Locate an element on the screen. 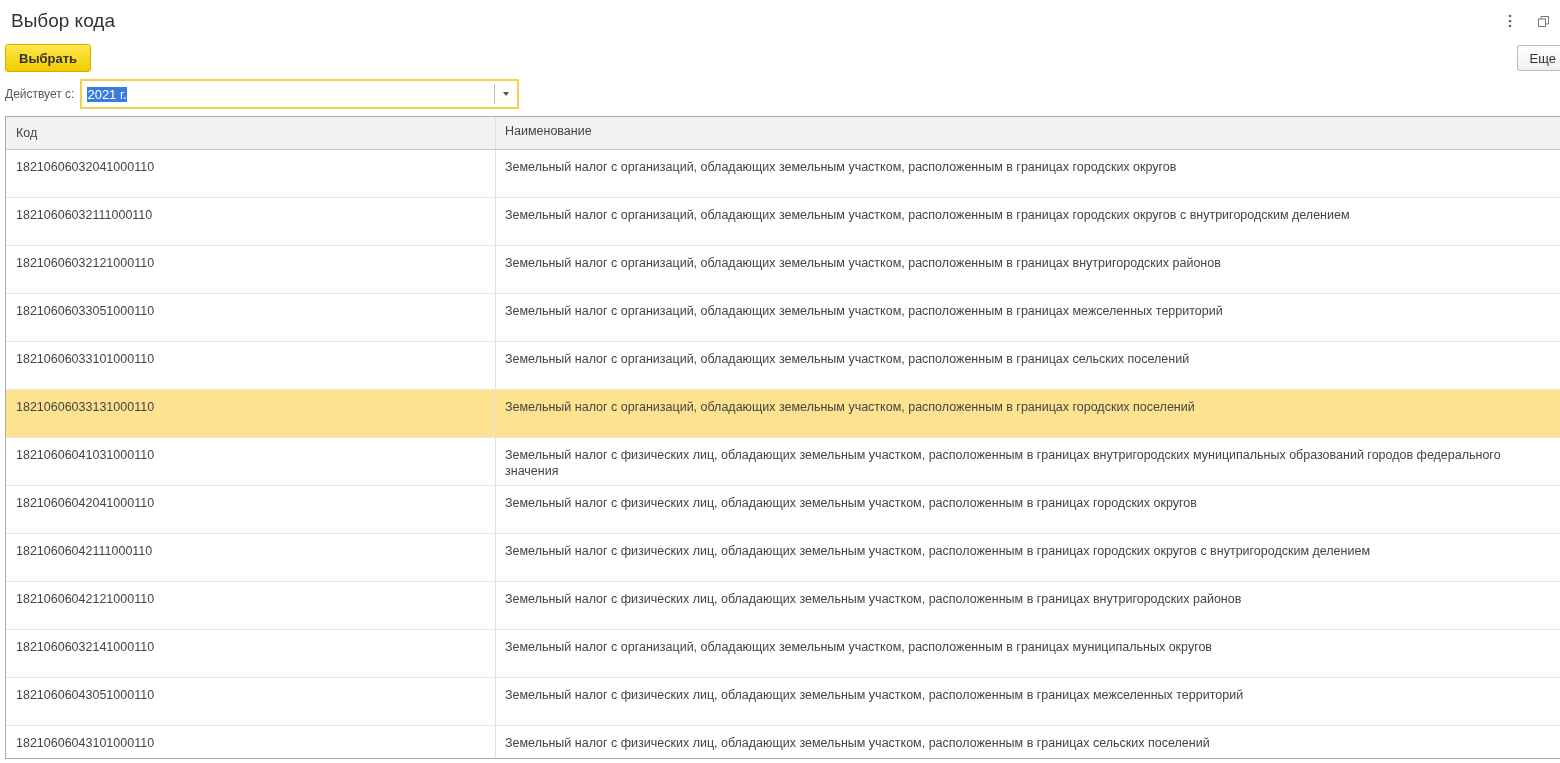 The image size is (1560, 763). table-cell-text: Земельный налог с организаций, обладающих земельным участком, расположенным в границах городских округов is located at coordinates (841, 167).